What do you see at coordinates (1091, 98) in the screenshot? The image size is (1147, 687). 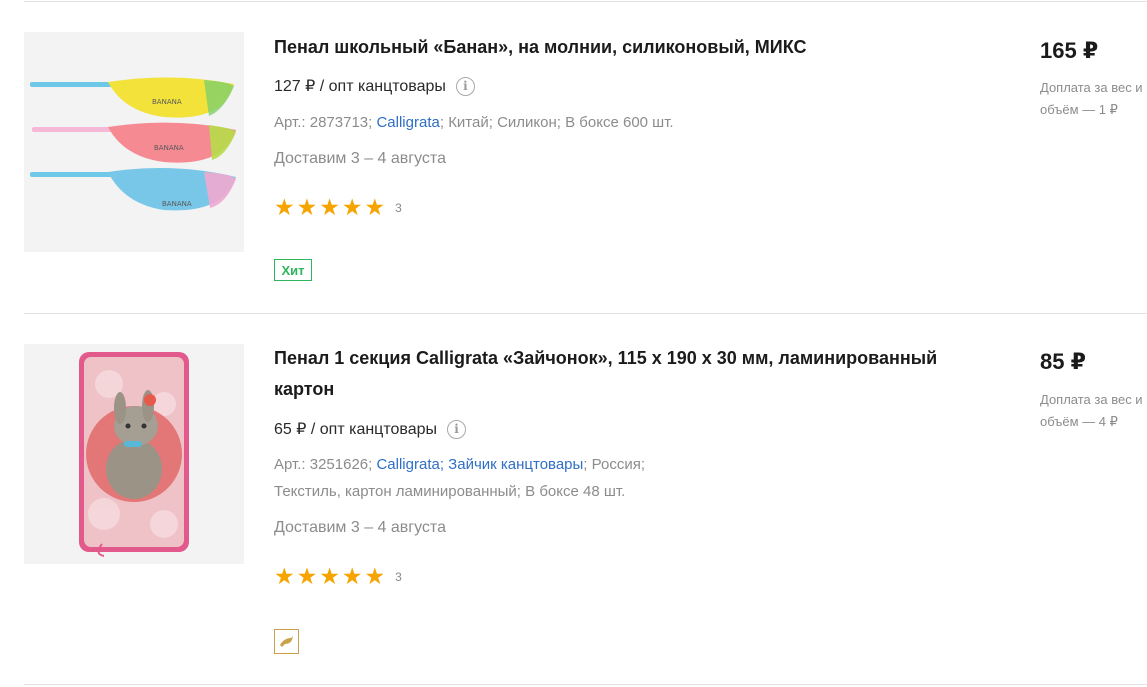 I see `surcharge-note: Доплата за вес и объём — 1 ₽` at bounding box center [1091, 98].